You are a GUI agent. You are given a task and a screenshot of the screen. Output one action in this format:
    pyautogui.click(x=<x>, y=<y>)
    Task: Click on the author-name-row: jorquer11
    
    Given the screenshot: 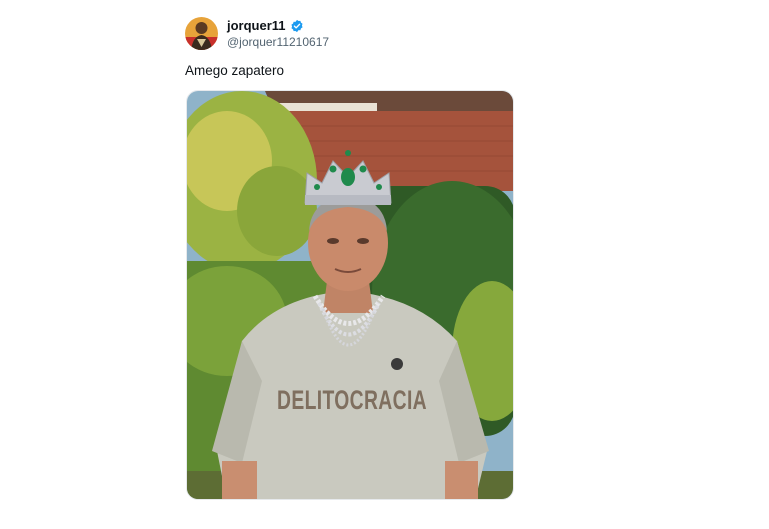 What is the action you would take?
    pyautogui.click(x=265, y=26)
    